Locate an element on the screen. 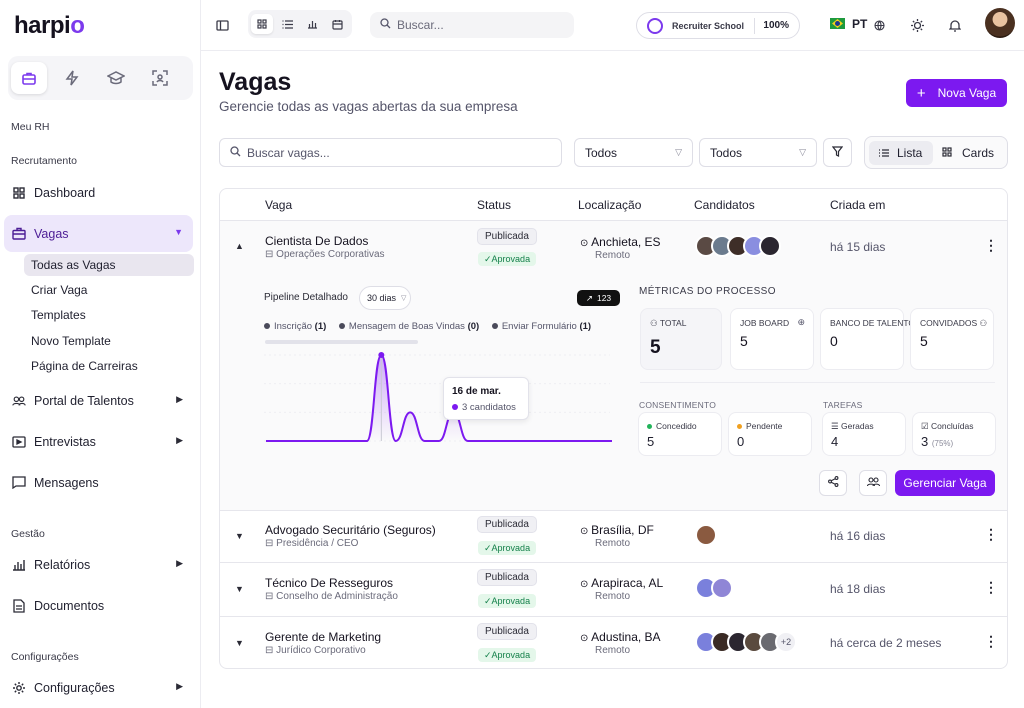 Image resolution: width=1024 pixels, height=708 pixels. chevron-up-icon: ▲ is located at coordinates (239, 246).